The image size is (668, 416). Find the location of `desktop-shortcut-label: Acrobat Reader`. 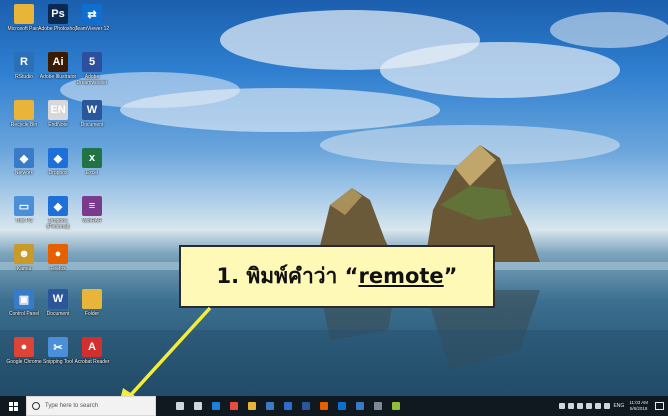

desktop-shortcut-label: Acrobat Reader is located at coordinates (92, 362).